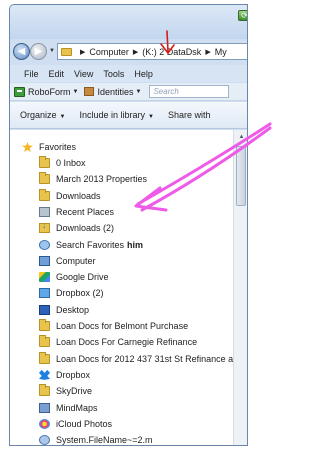  I want to click on nav-item: System.FileName~=2.m, so click(96, 439).